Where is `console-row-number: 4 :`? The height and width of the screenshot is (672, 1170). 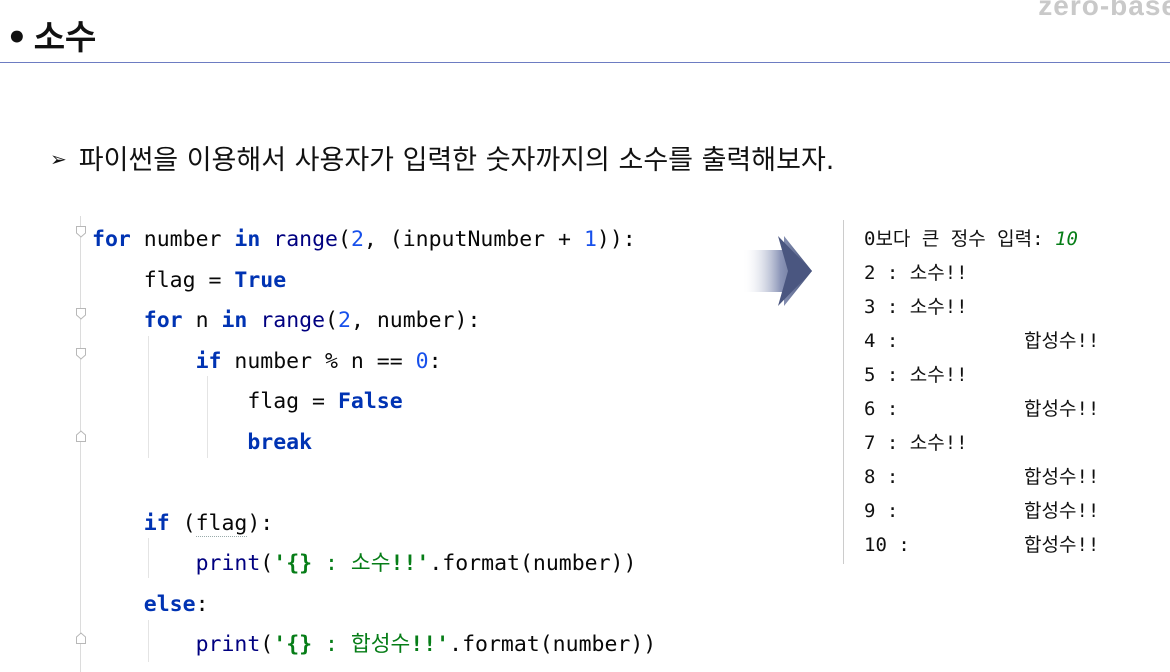 console-row-number: 4 : is located at coordinates (881, 341).